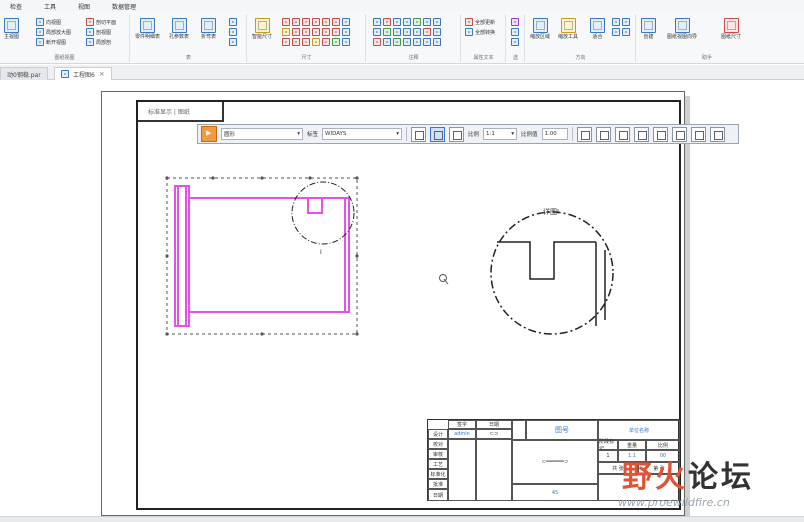 This screenshot has height=522, width=804. I want to click on cutting-plane-button: 剖切平面, so click(101, 22).